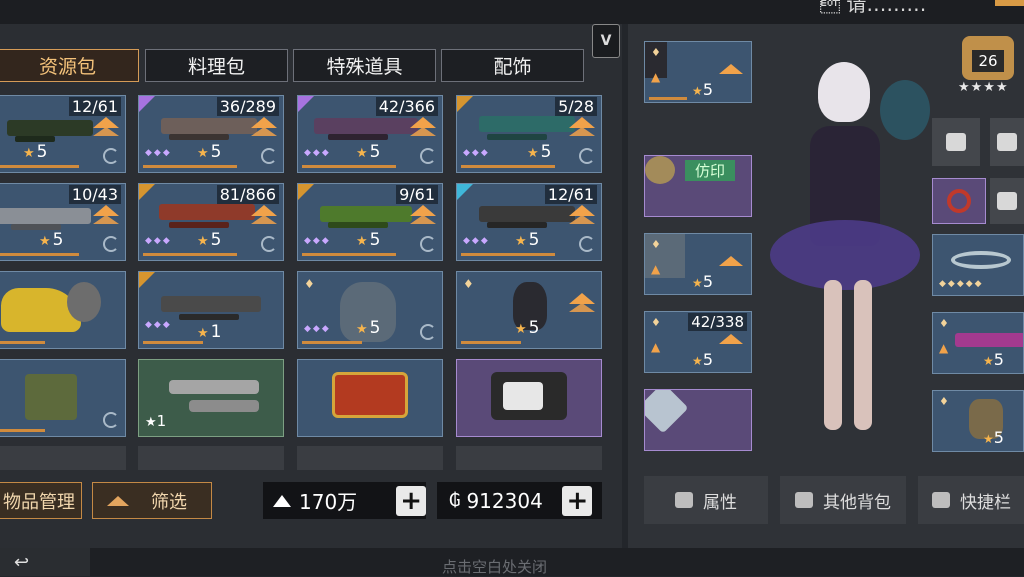 This screenshot has width=1024, height=577. Describe the element at coordinates (152, 500) in the screenshot. I see `filter-button: 筛选` at that location.